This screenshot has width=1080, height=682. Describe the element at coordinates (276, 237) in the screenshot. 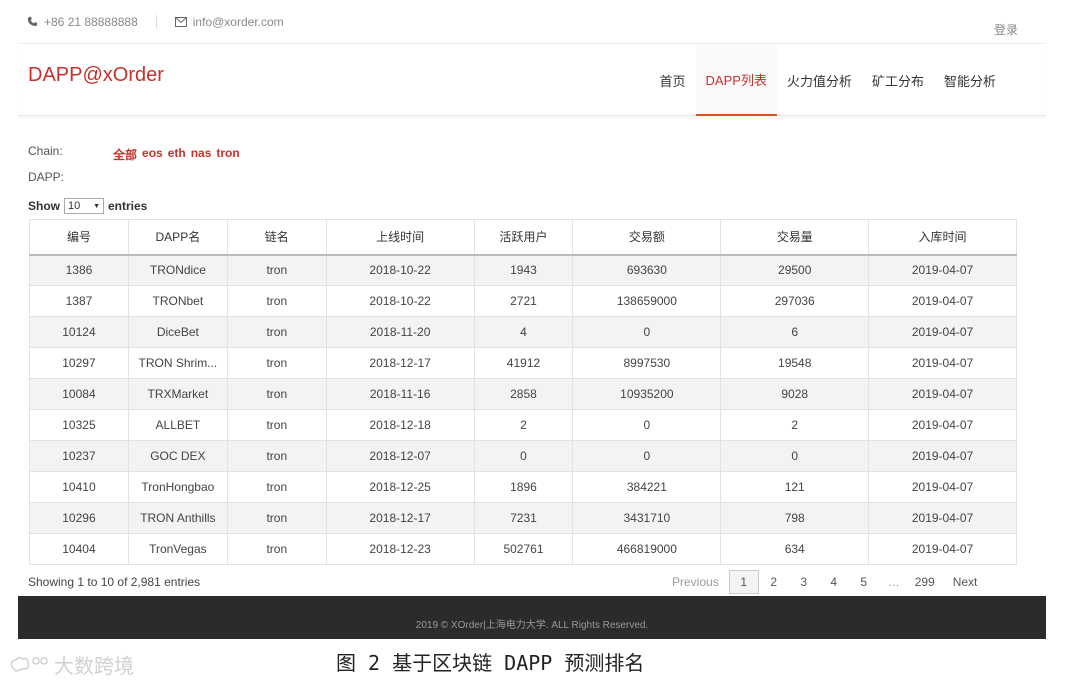

I see `col-header-chain: 链名` at that location.